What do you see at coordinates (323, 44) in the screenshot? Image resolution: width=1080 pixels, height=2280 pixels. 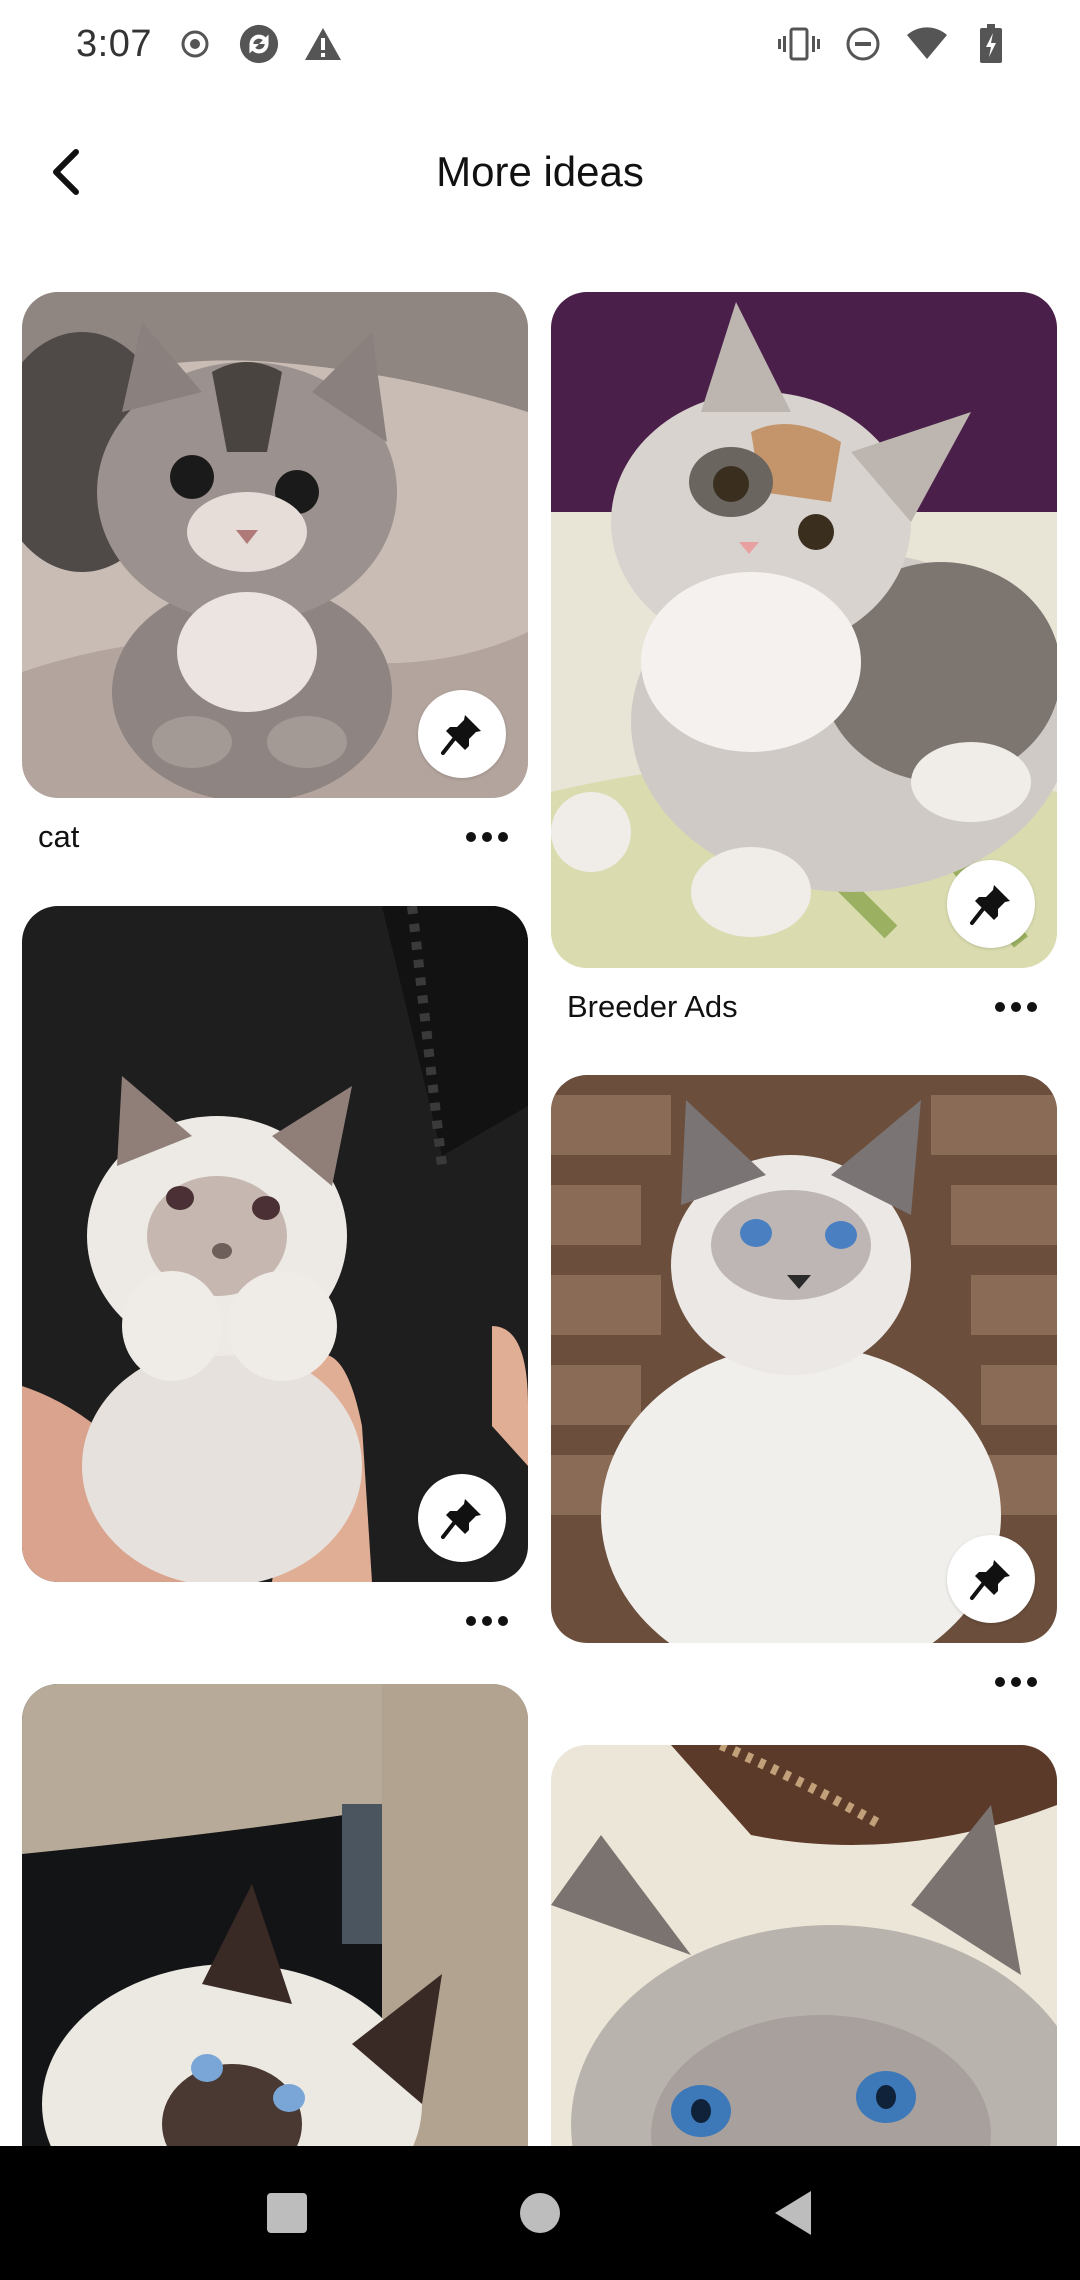 I see `warning-icon` at bounding box center [323, 44].